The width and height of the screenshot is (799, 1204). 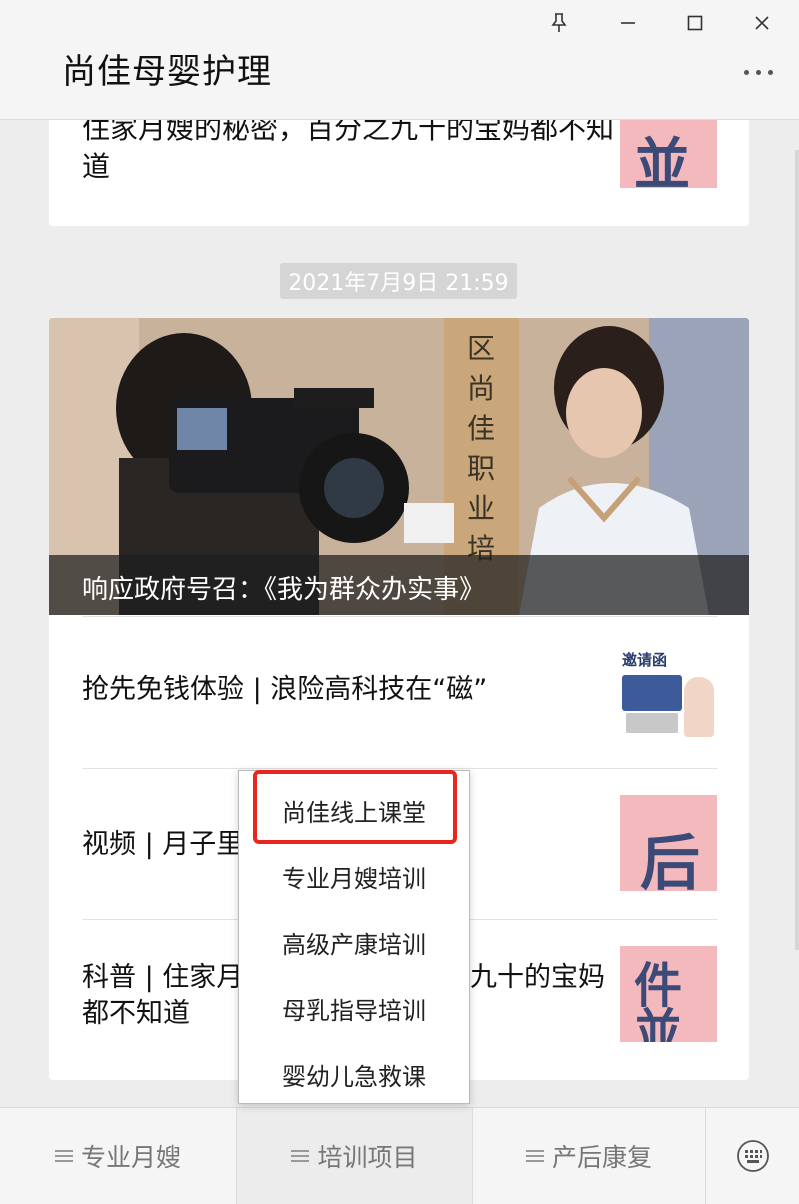 What do you see at coordinates (354, 1008) in the screenshot?
I see `menu-item-breastfeeding-training: 母乳指导培训` at bounding box center [354, 1008].